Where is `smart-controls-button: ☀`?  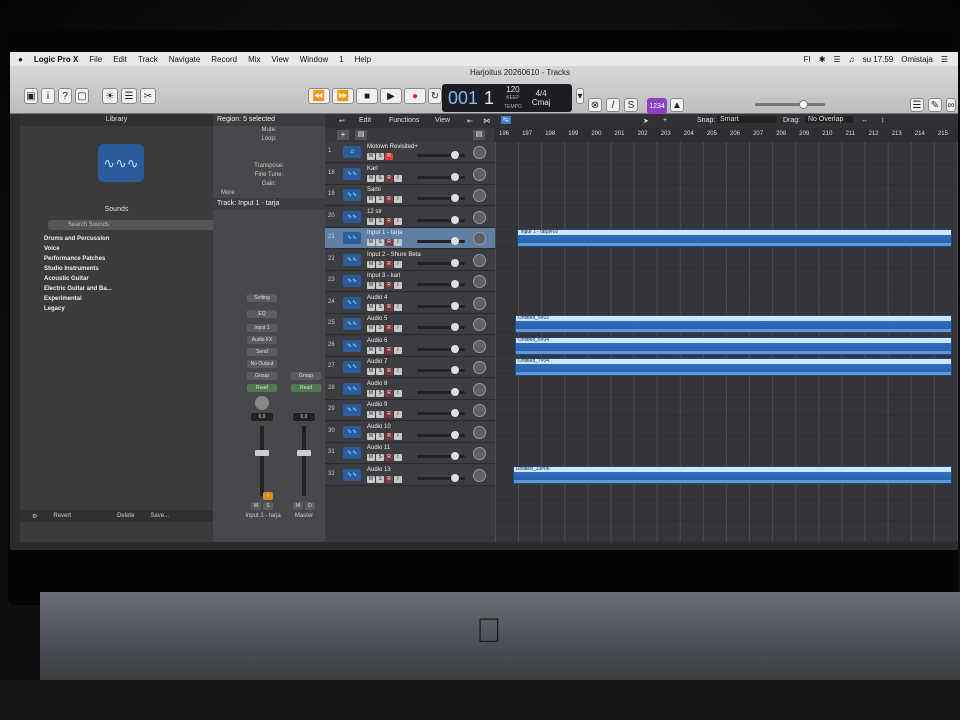
smart-controls-button: ☀ is located at coordinates (110, 96).